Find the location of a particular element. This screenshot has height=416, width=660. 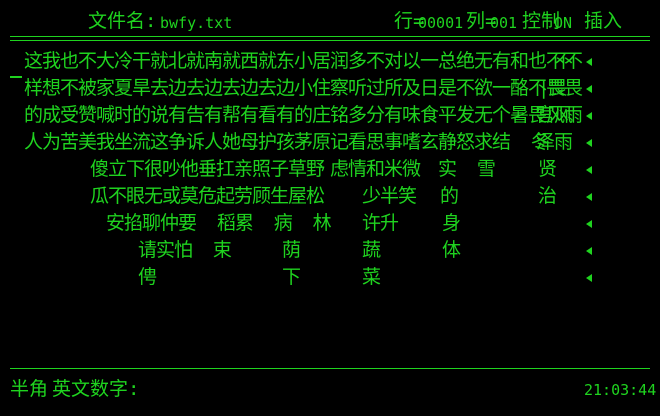

text-segment: 泽雨 is located at coordinates (554, 142).